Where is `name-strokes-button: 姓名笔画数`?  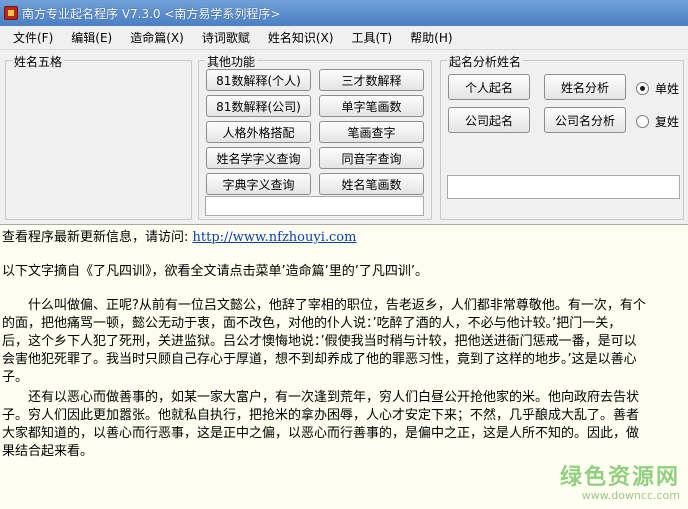
name-strokes-button: 姓名笔画数 is located at coordinates (371, 184).